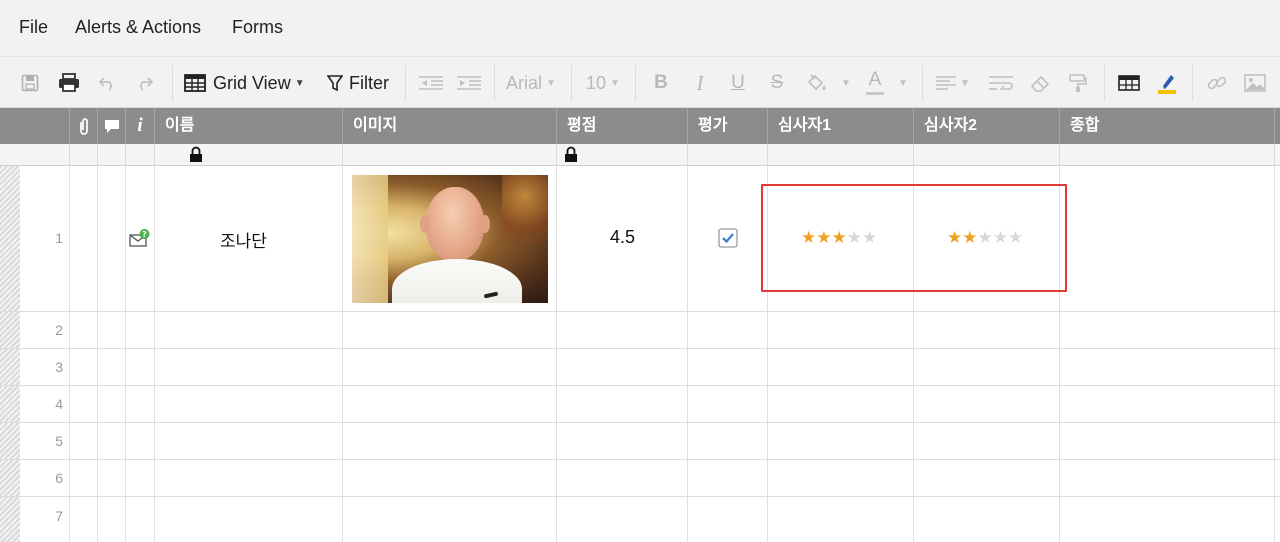 The image size is (1280, 542). I want to click on profile-photo, so click(450, 239).